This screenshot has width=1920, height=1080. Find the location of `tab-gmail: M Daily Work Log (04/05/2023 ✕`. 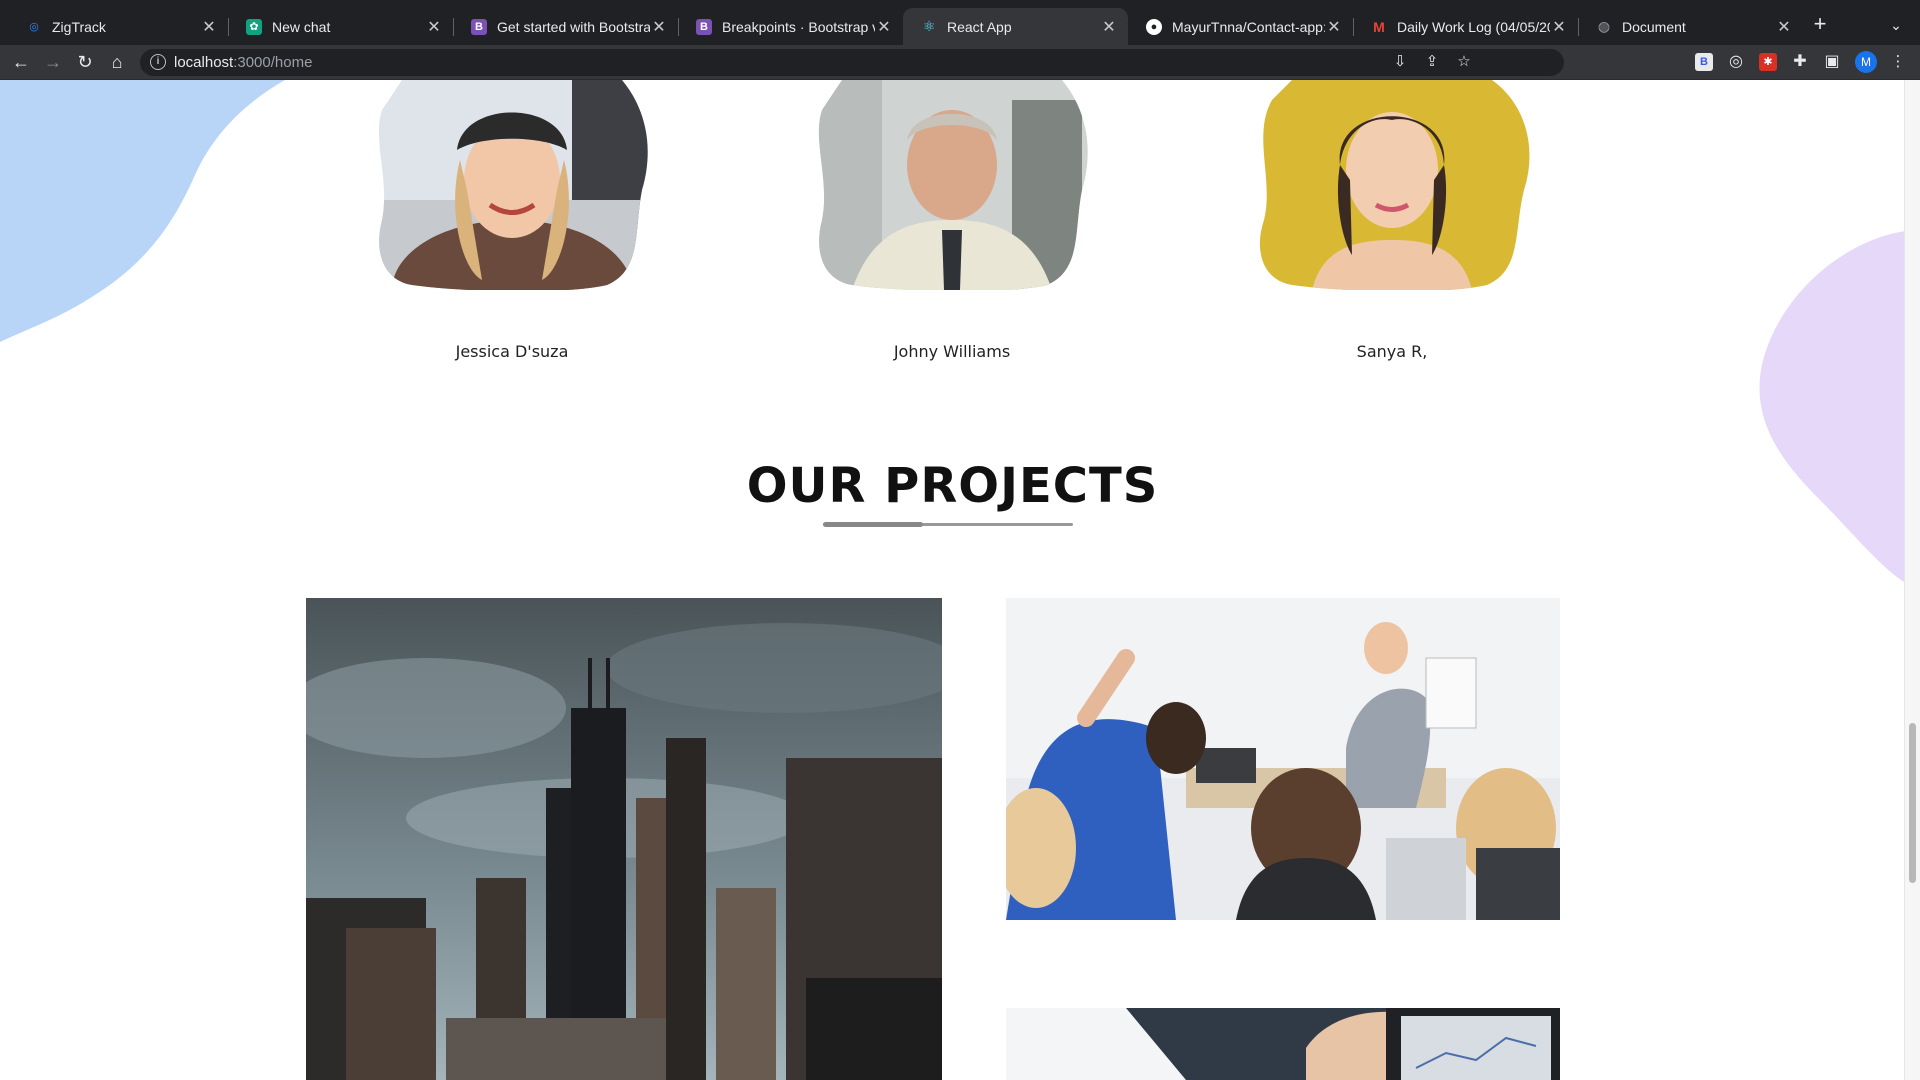

tab-gmail: M Daily Work Log (04/05/2023 ✕ is located at coordinates (1466, 26).